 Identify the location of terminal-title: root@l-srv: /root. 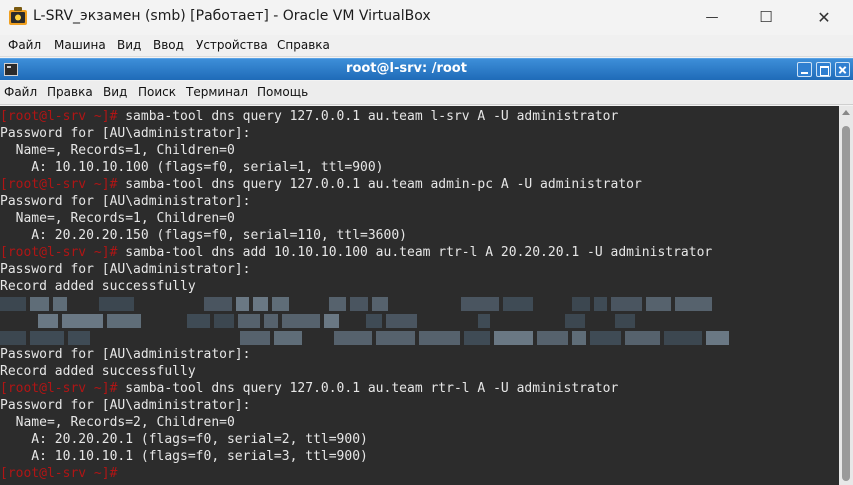
(406, 68).